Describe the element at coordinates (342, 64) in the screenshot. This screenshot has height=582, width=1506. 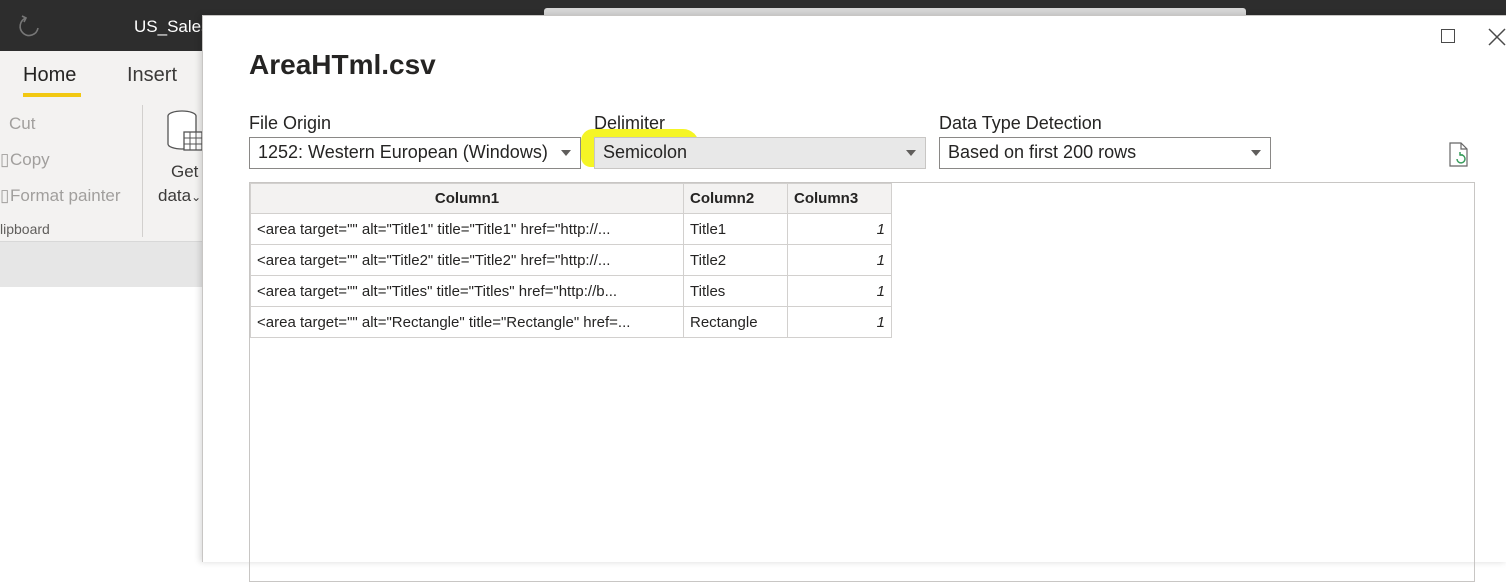
I see `dialog-title: AreaHTml.csv` at that location.